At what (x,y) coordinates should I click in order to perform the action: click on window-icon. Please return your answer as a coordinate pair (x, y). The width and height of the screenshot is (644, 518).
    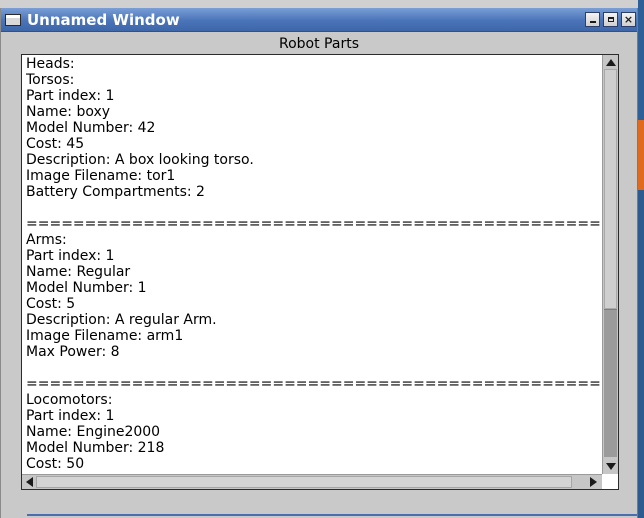
    Looking at the image, I should click on (13, 20).